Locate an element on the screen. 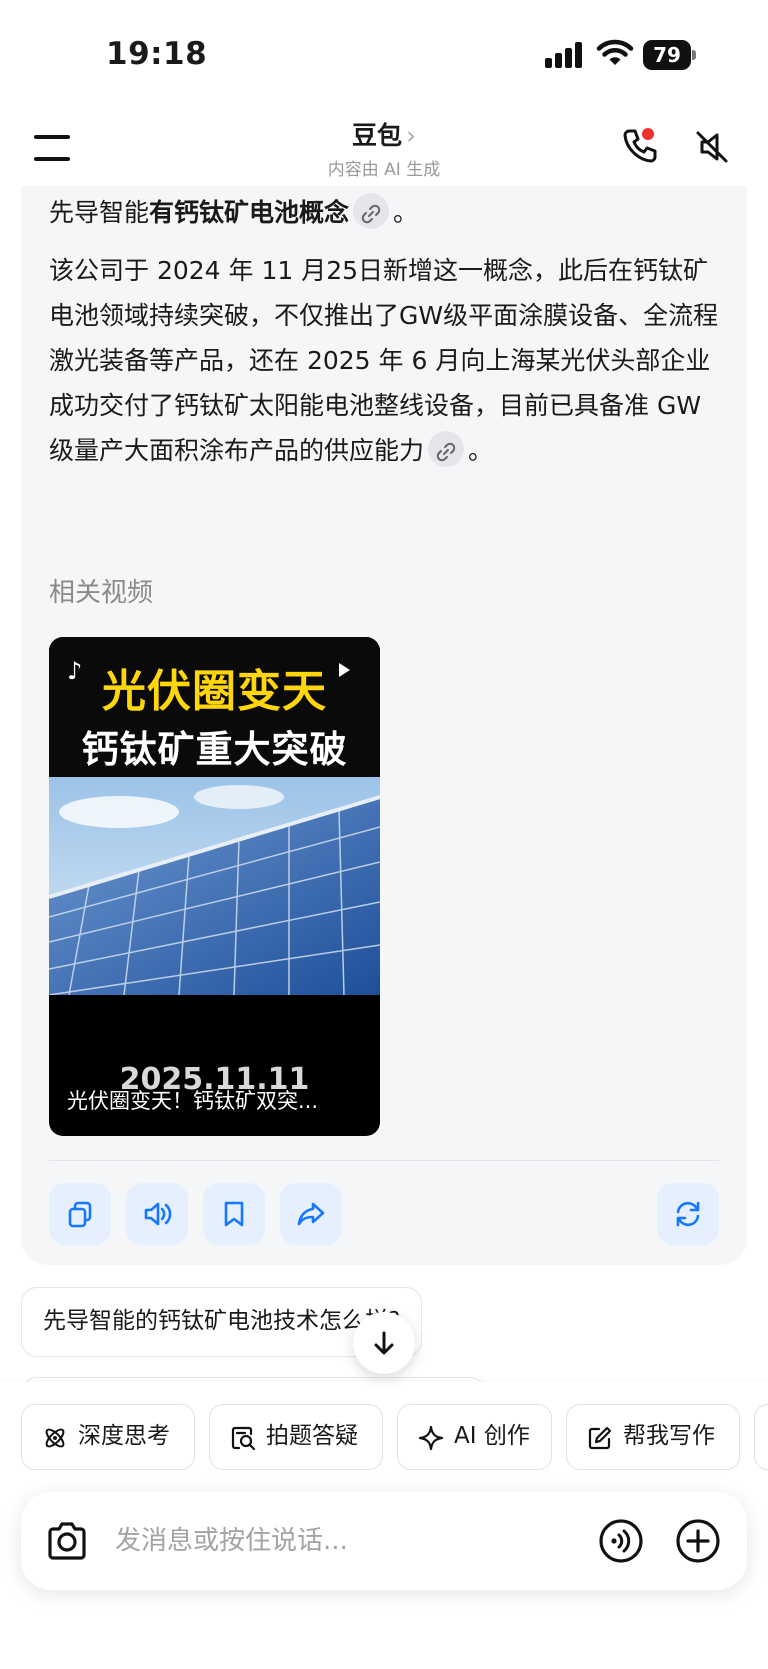 The image size is (768, 1669). solar-panel-image is located at coordinates (214, 886).